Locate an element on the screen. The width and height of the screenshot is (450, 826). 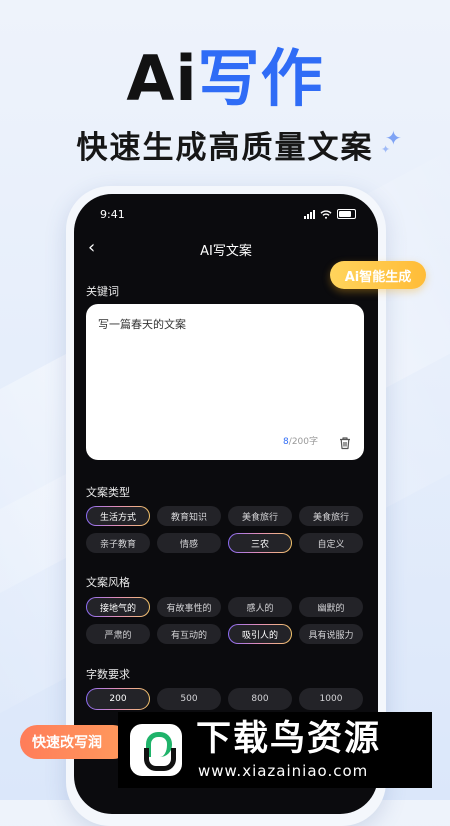
page-title: AI写文案 is located at coordinates (226, 251).